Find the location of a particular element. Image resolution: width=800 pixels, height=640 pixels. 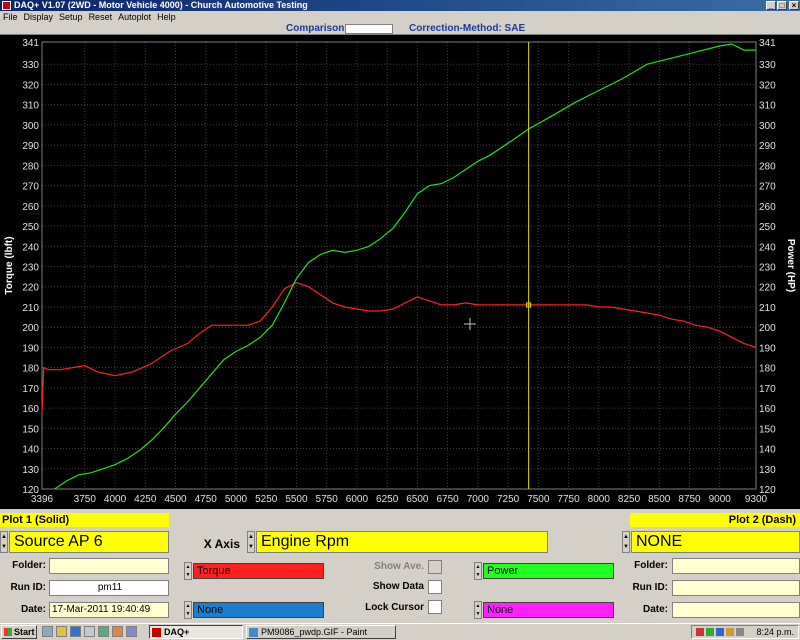

y-tick-label-left: 210 is located at coordinates (30, 308).